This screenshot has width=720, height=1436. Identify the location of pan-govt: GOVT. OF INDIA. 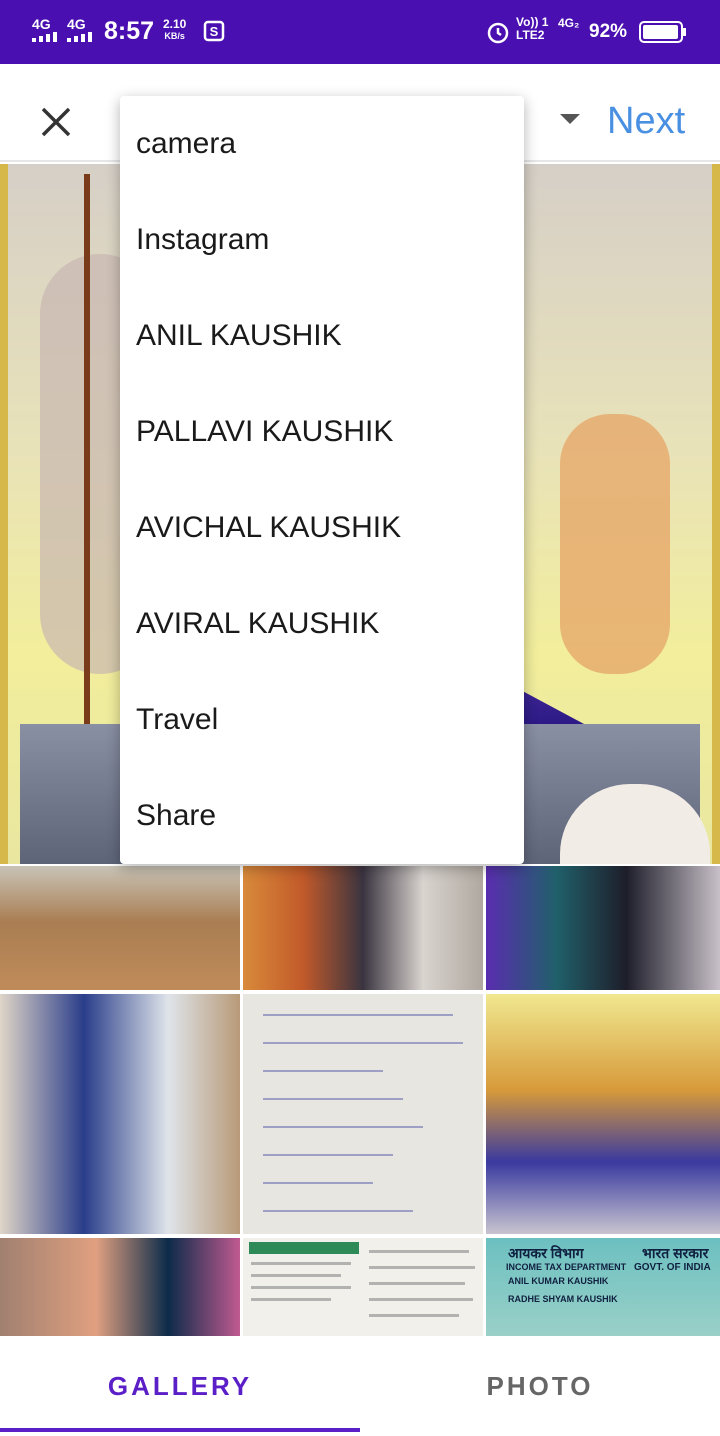
(672, 1267).